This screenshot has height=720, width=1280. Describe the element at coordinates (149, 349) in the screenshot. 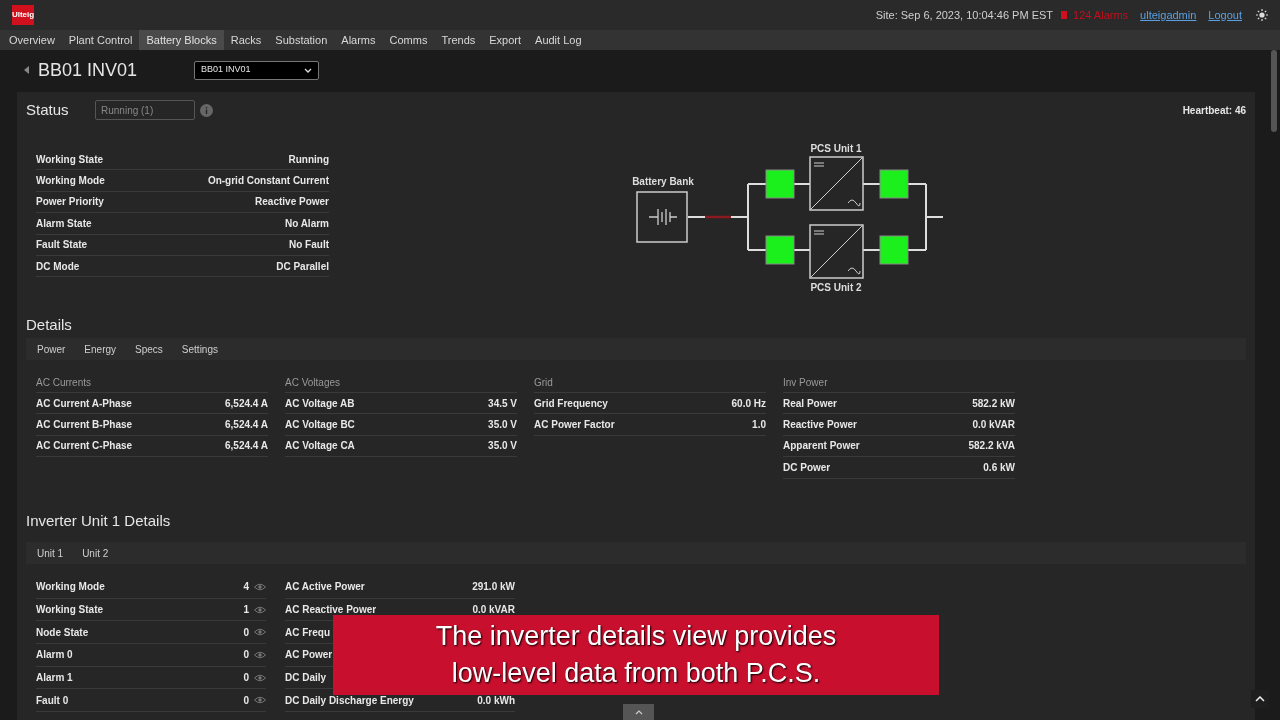

I see `tab: Specs` at that location.